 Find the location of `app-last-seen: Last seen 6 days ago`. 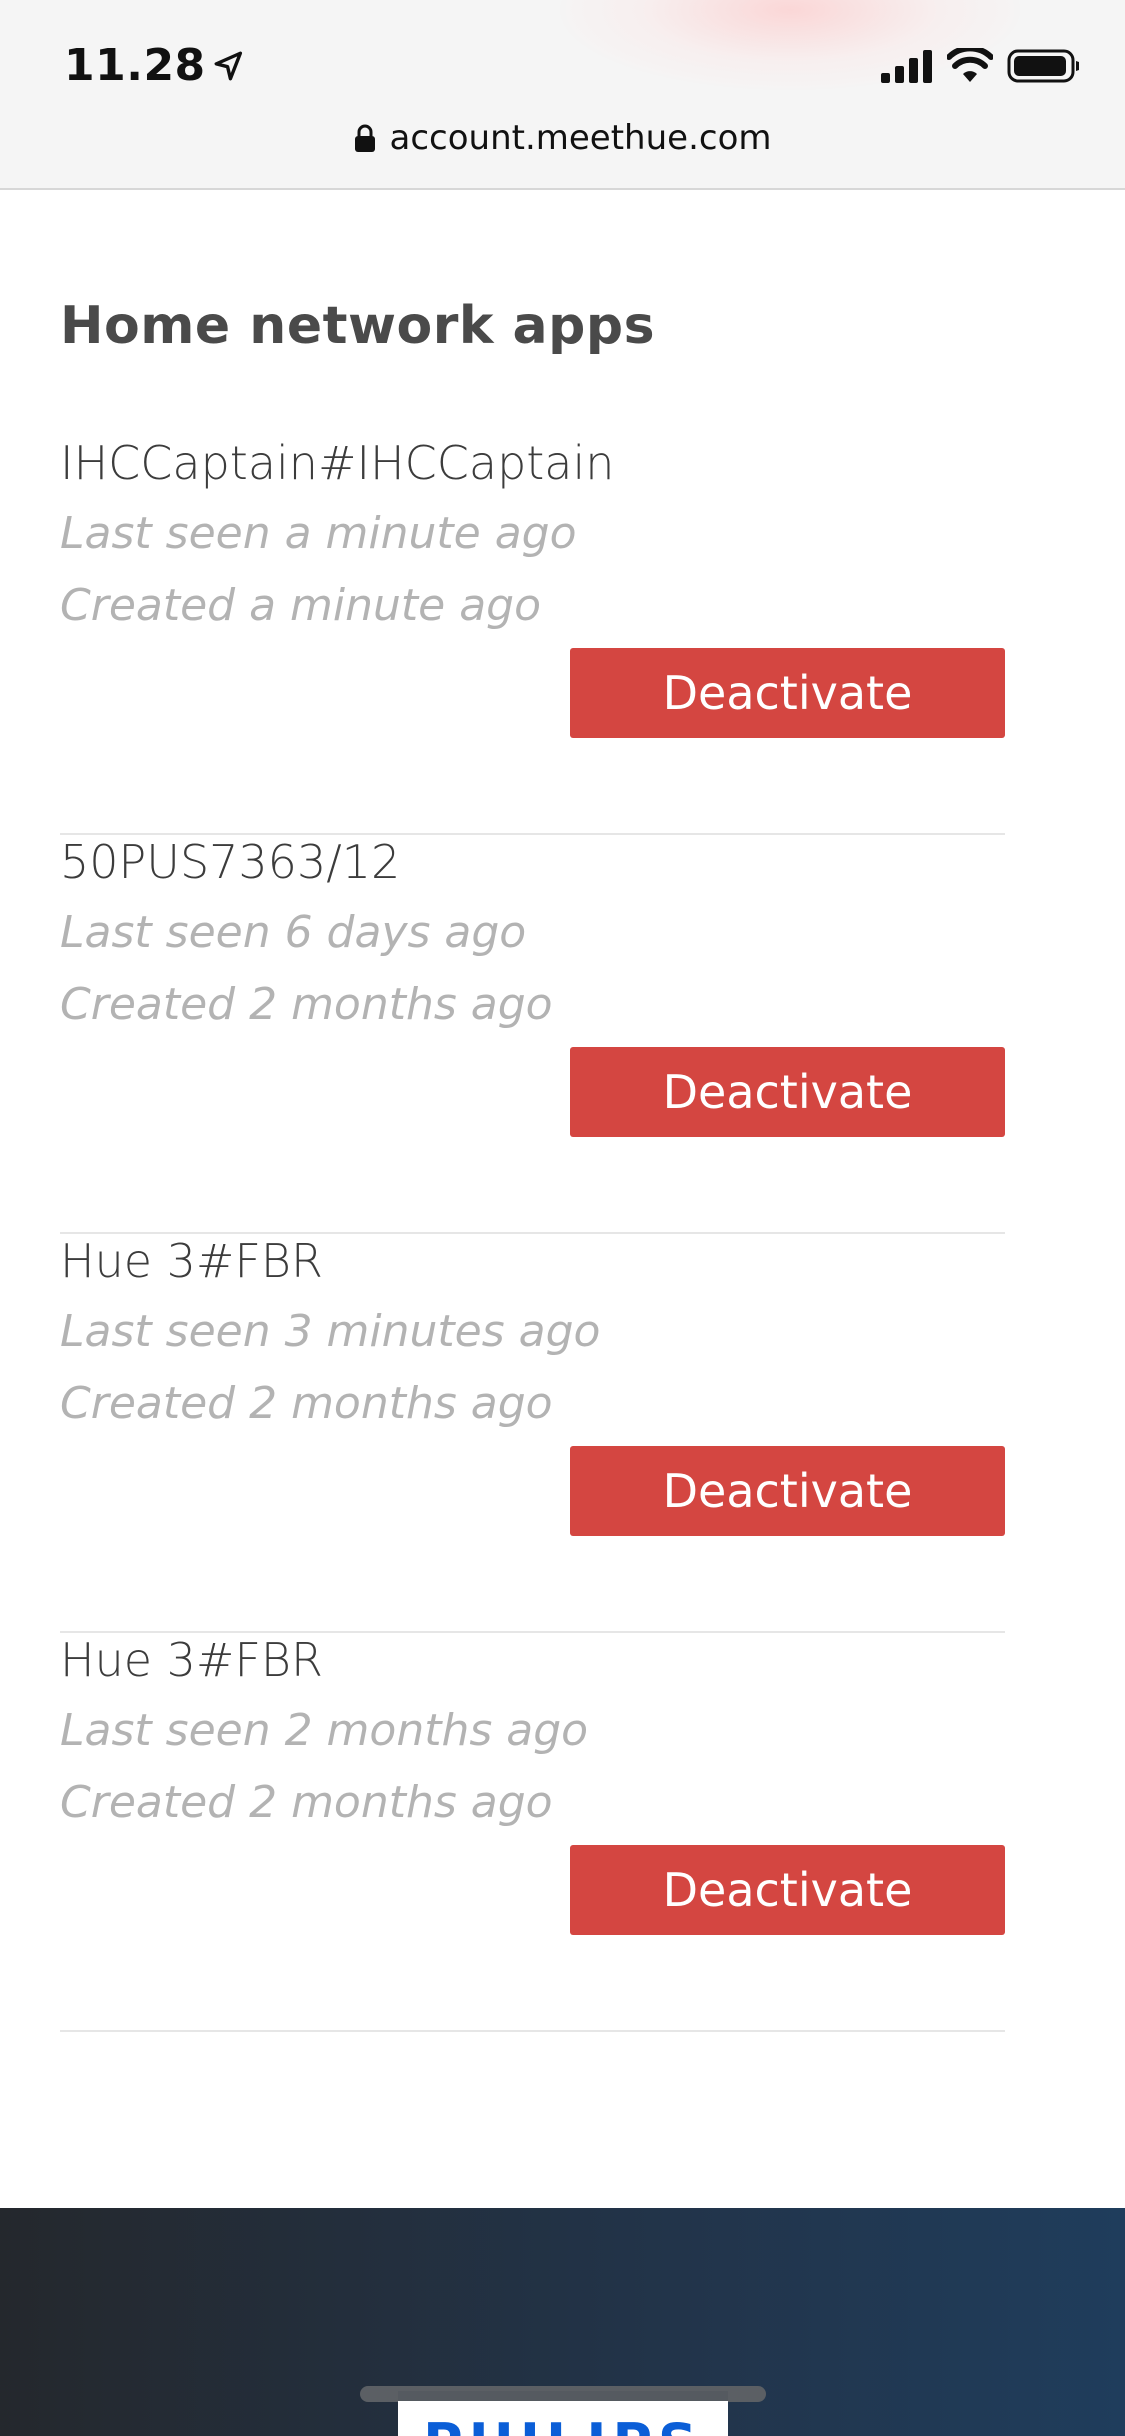

app-last-seen: Last seen 6 days ago is located at coordinates (293, 932).